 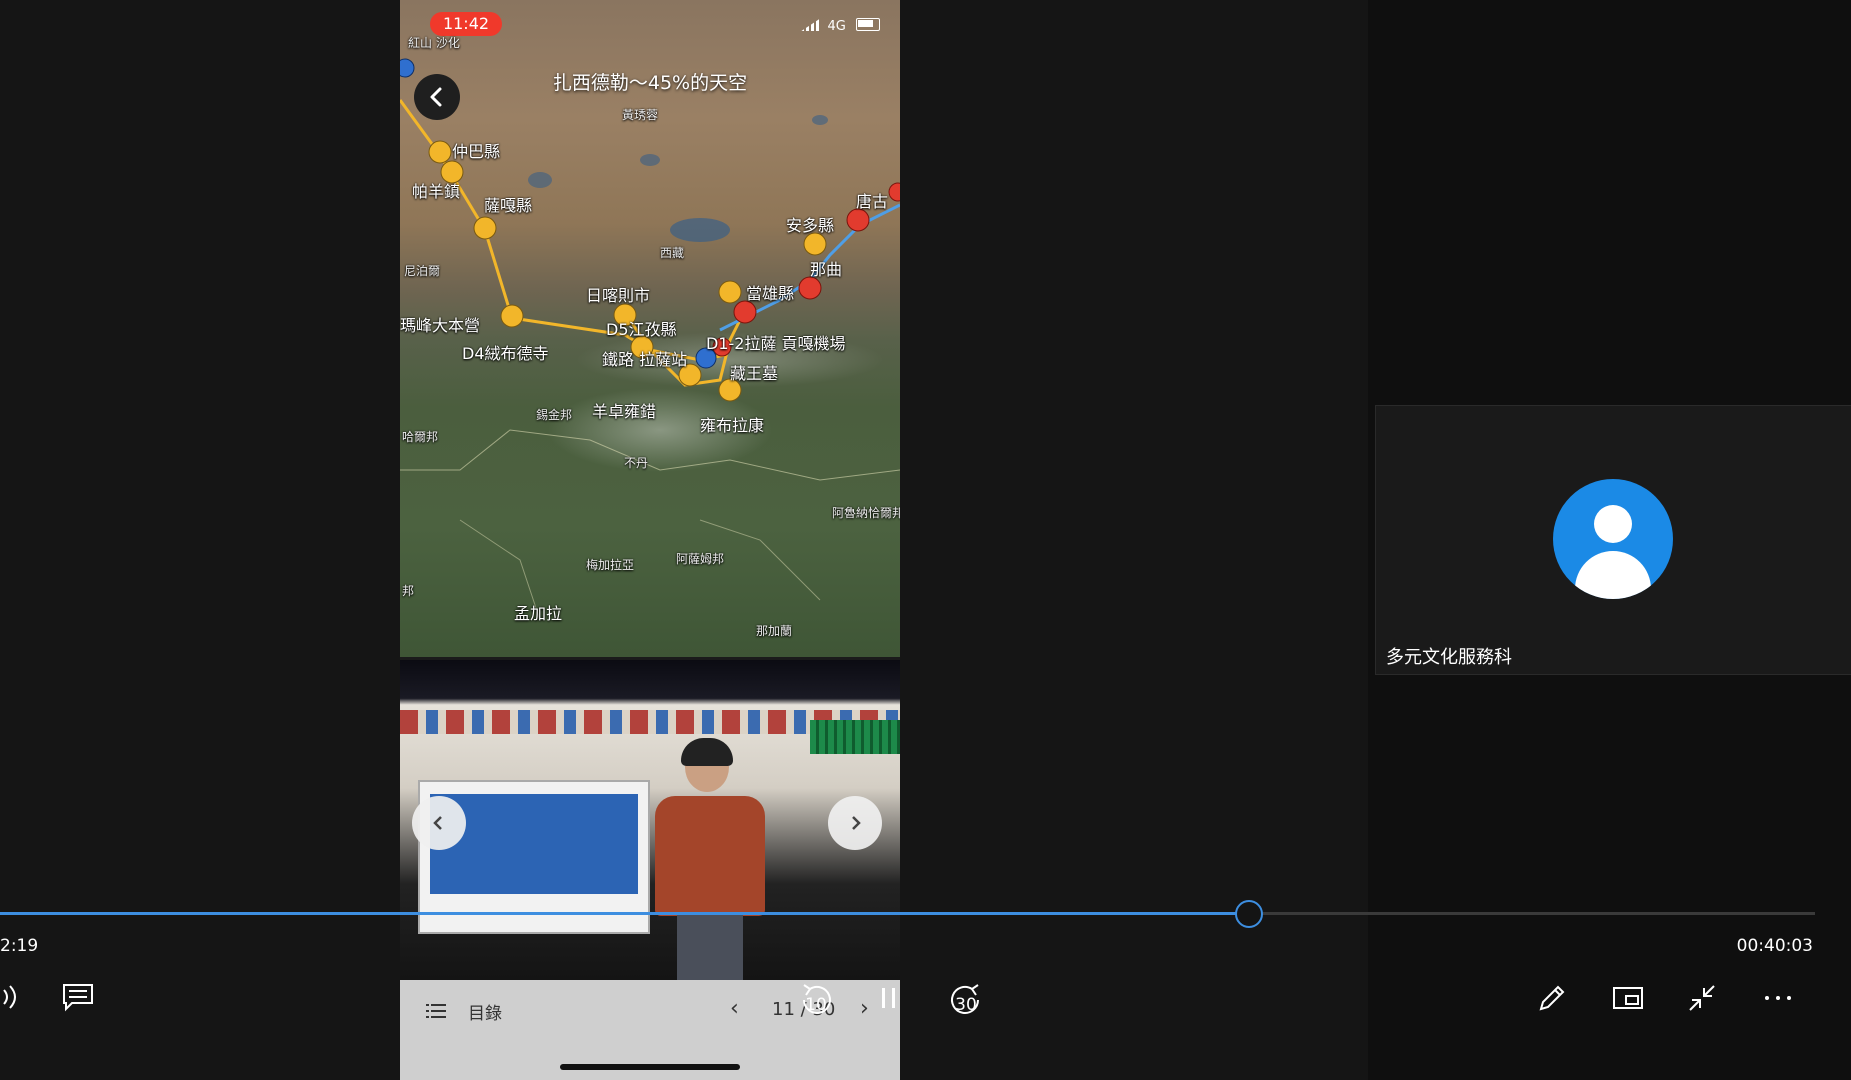 I want to click on pen-icon, so click(x=1552, y=998).